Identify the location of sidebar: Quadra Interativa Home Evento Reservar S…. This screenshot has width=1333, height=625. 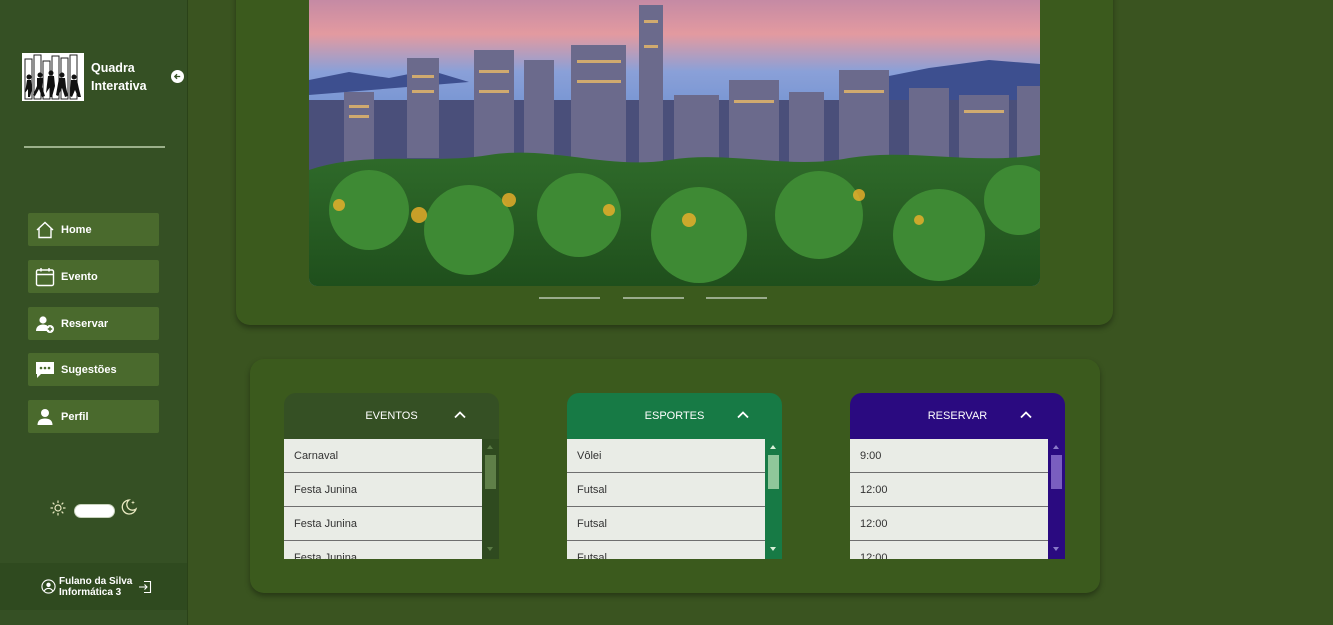
(94, 312).